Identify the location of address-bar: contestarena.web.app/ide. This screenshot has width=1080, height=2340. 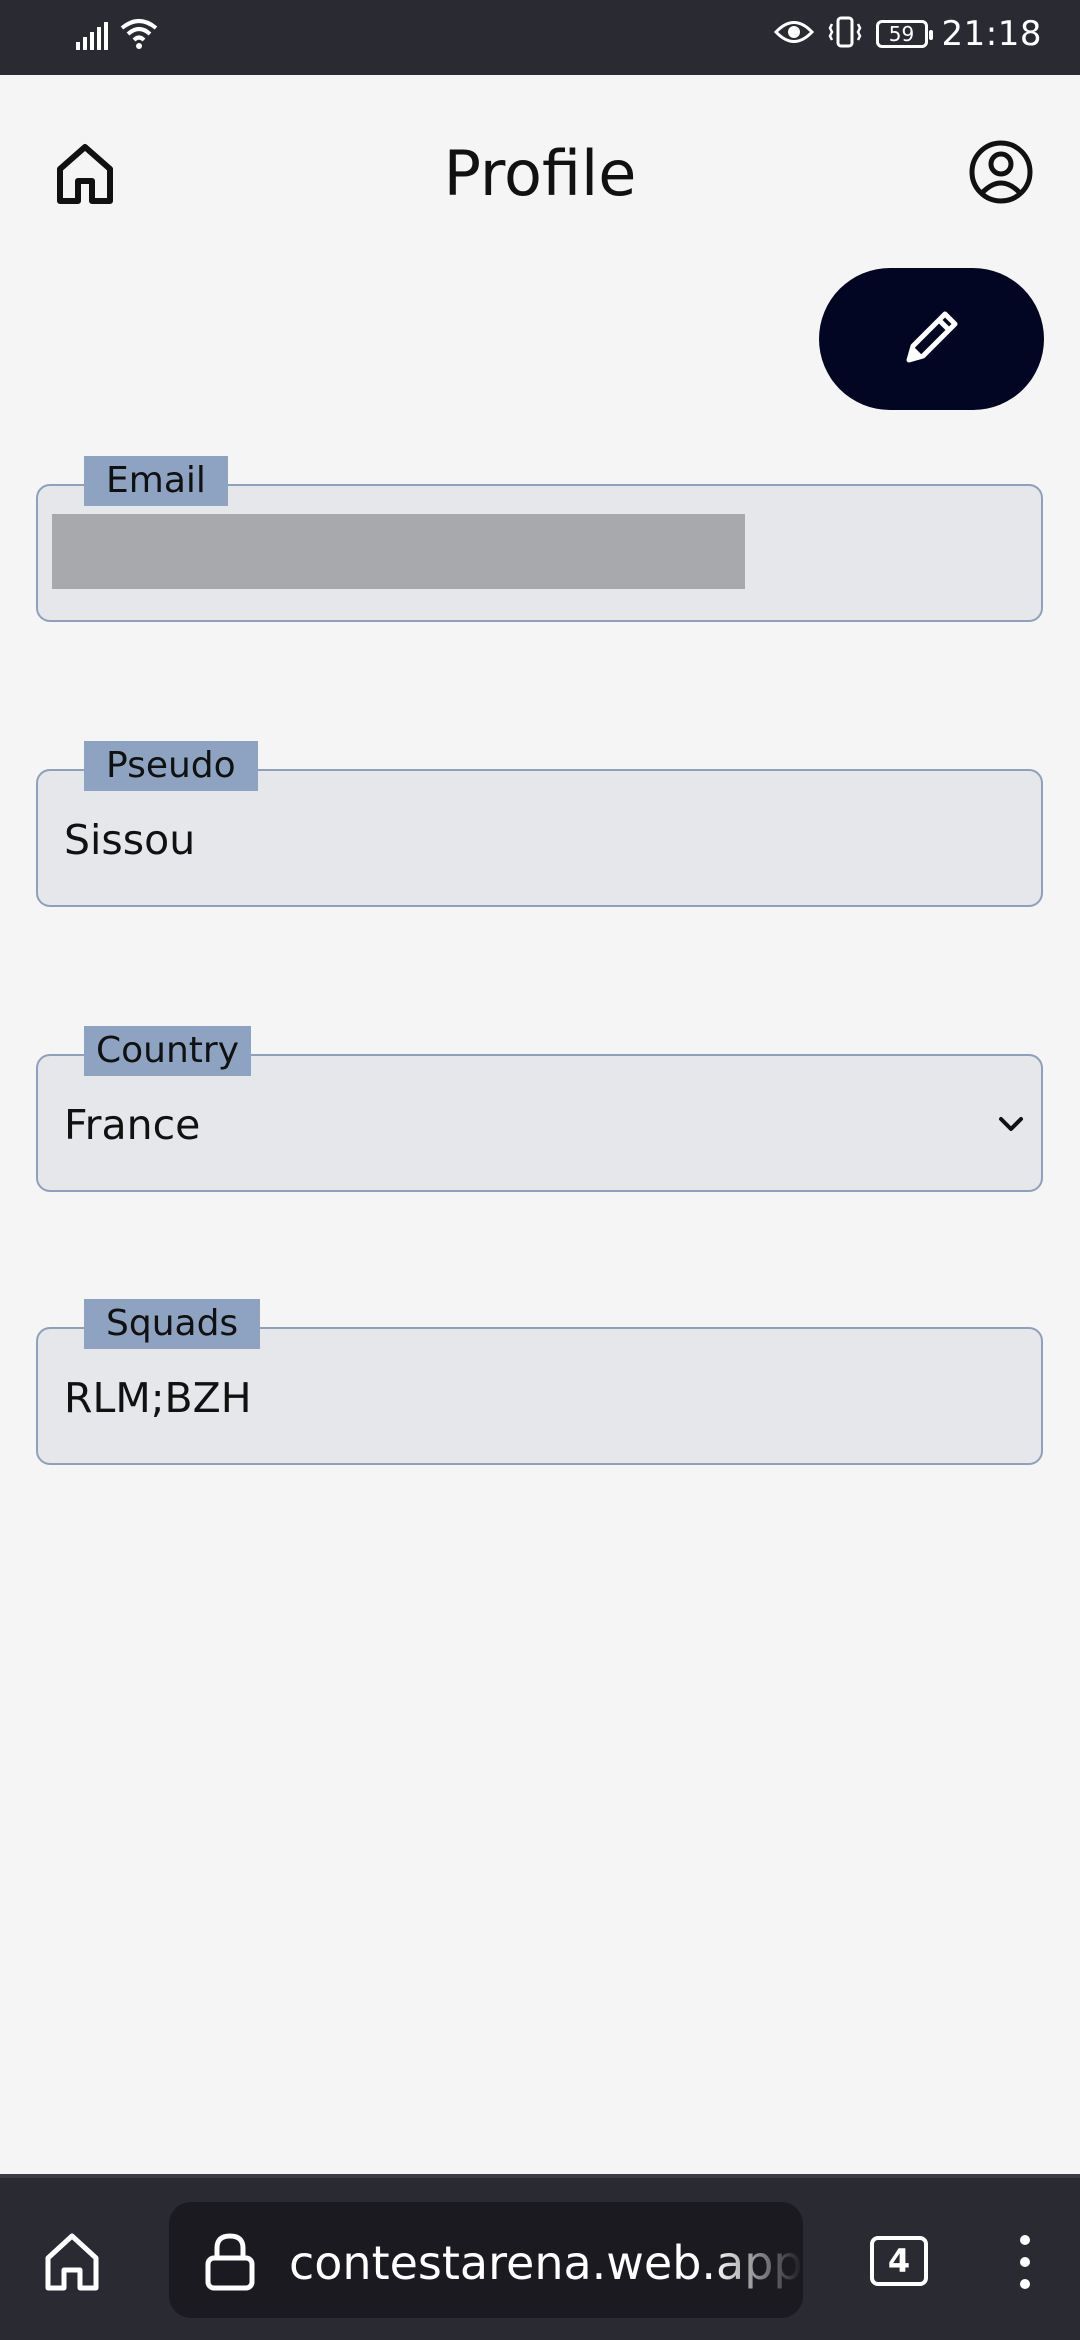
(486, 2260).